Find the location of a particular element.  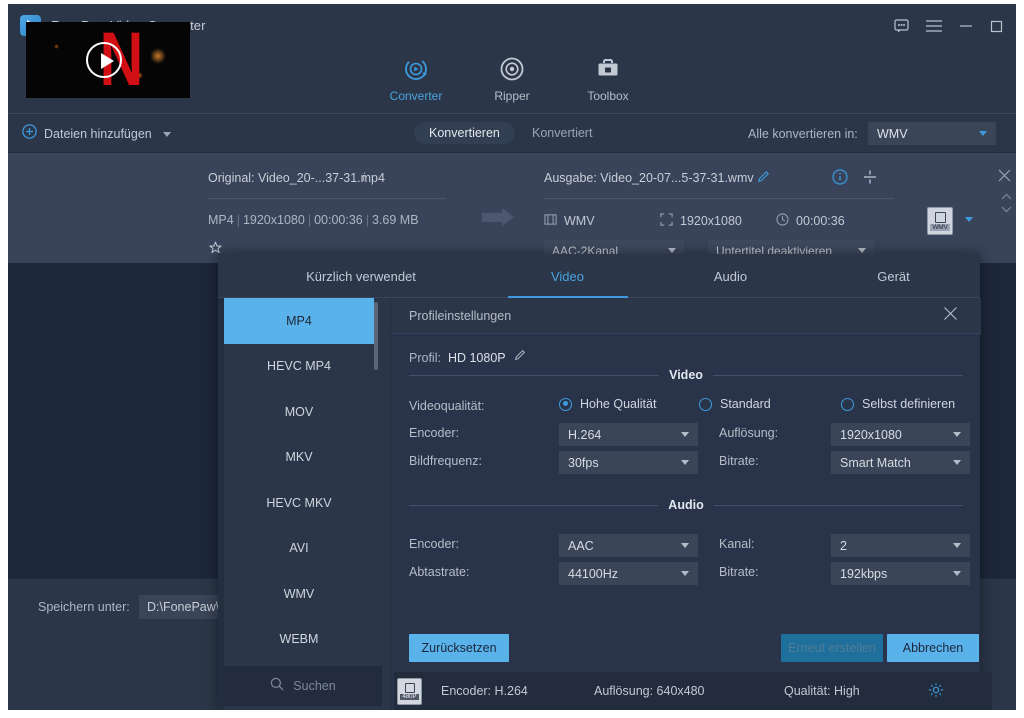

play-icon is located at coordinates (104, 60).